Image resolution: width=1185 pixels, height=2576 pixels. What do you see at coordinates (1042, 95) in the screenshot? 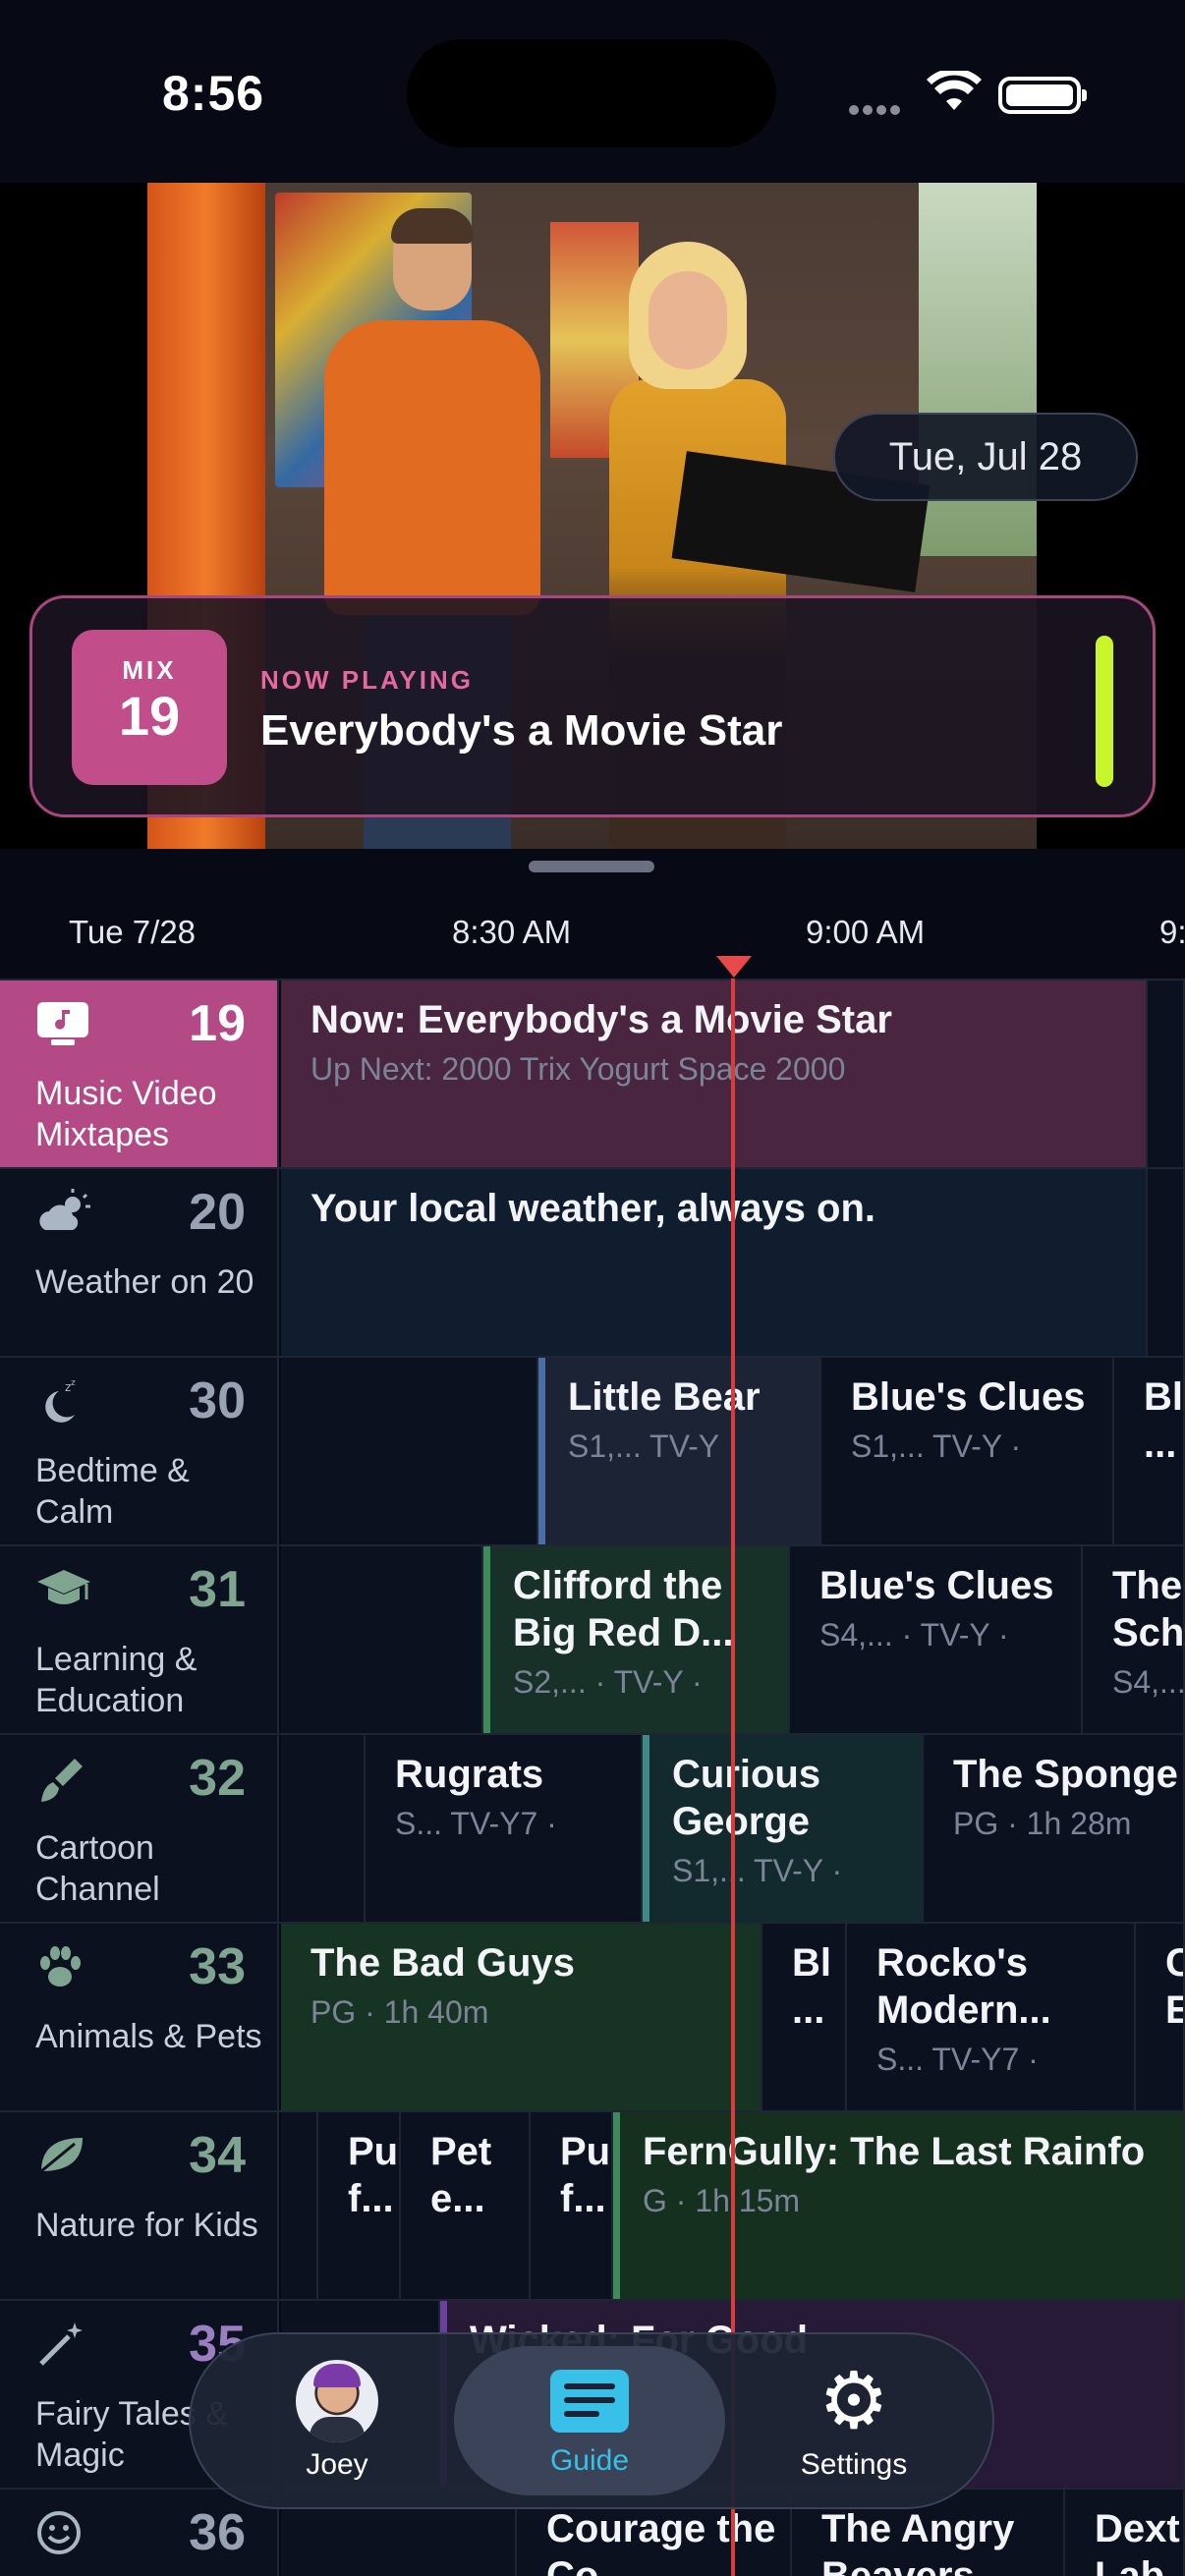
I see `battery-icon` at bounding box center [1042, 95].